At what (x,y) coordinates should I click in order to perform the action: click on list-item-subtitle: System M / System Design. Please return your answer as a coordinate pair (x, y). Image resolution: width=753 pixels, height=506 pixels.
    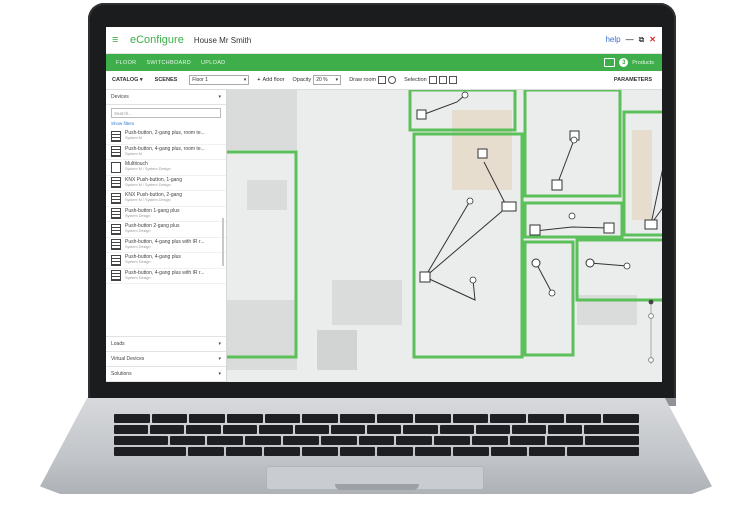
    Looking at the image, I should click on (148, 200).